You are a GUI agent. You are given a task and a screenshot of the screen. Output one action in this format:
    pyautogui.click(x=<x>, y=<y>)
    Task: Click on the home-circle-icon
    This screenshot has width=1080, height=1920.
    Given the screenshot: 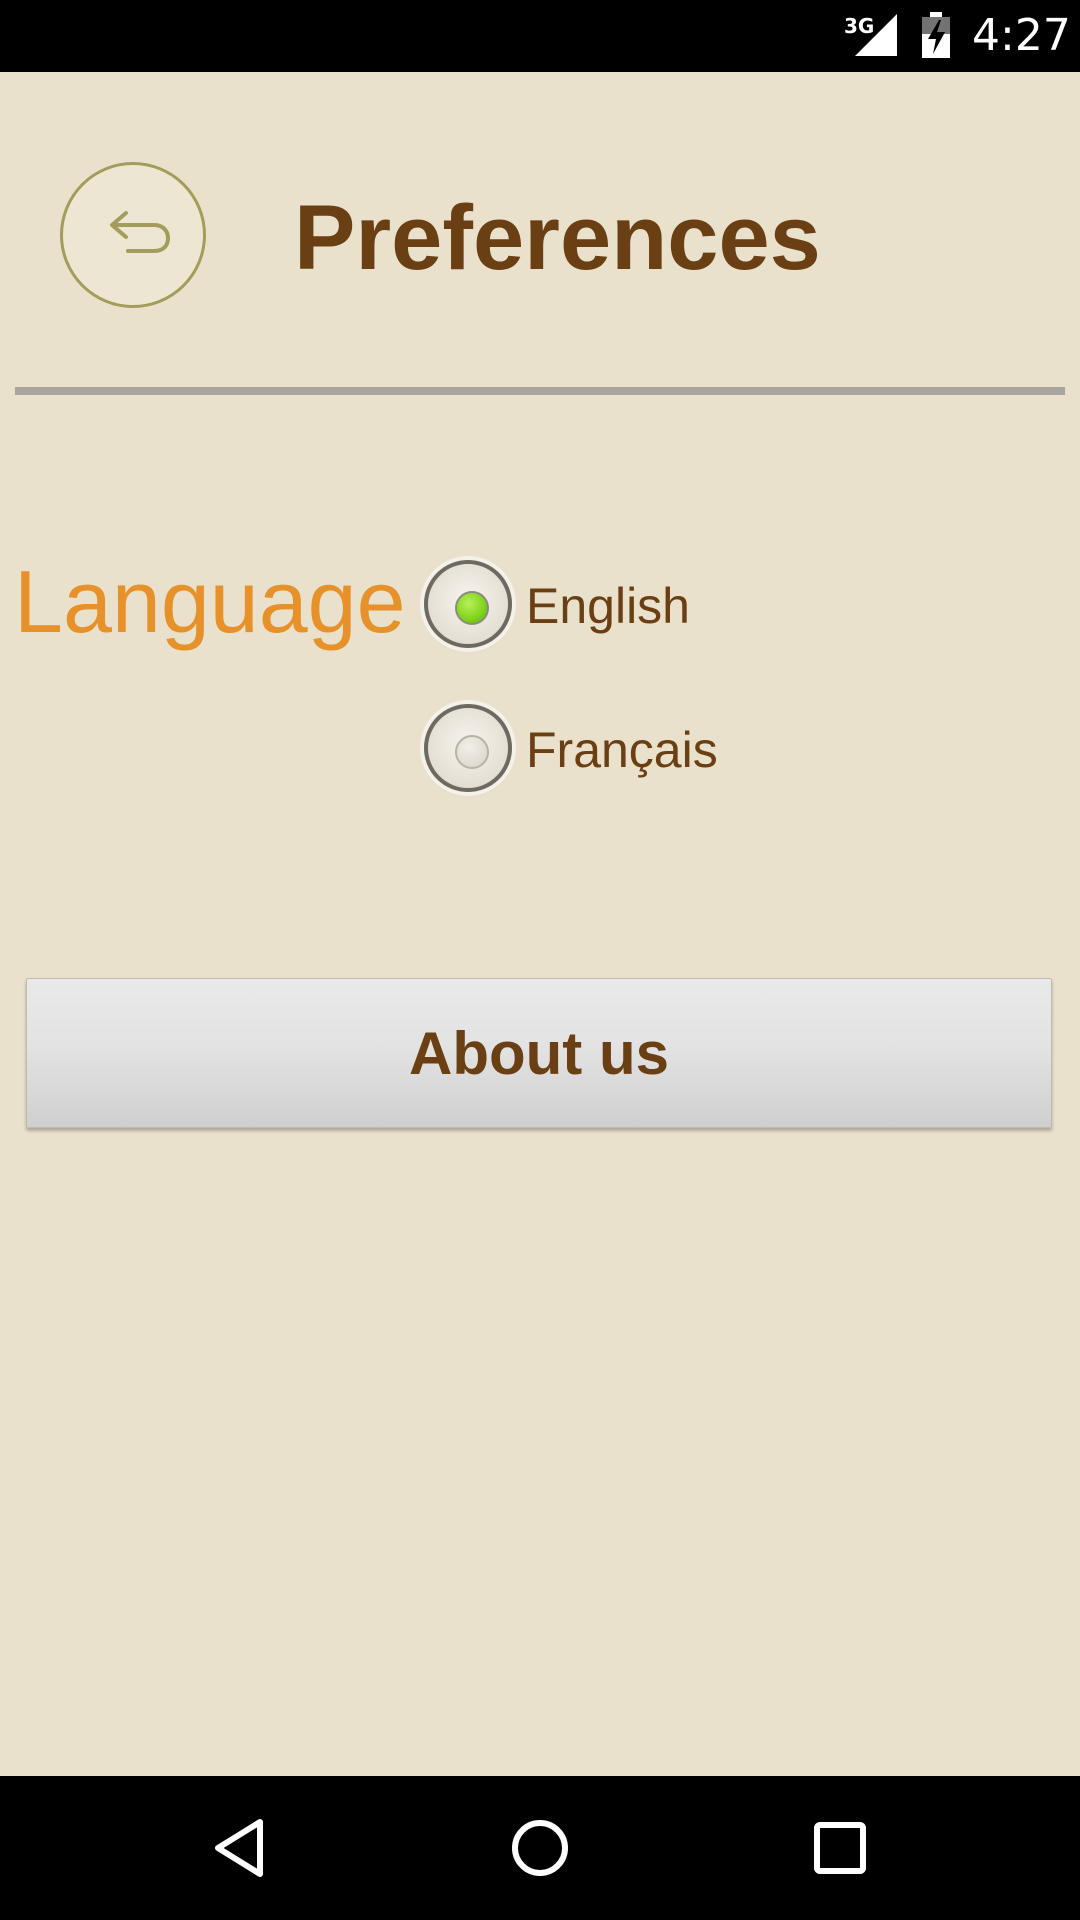 What is the action you would take?
    pyautogui.click(x=540, y=1848)
    